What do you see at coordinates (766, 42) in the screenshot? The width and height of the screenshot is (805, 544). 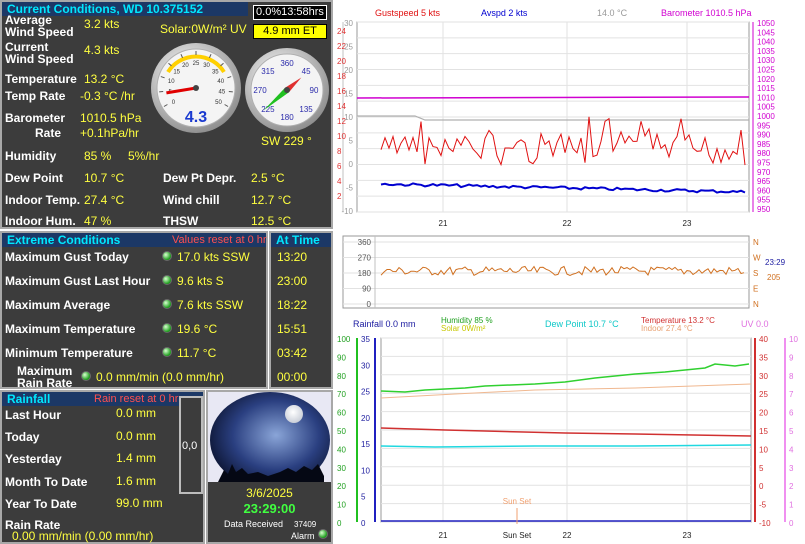 I see `baro-tick-label: 1040` at bounding box center [766, 42].